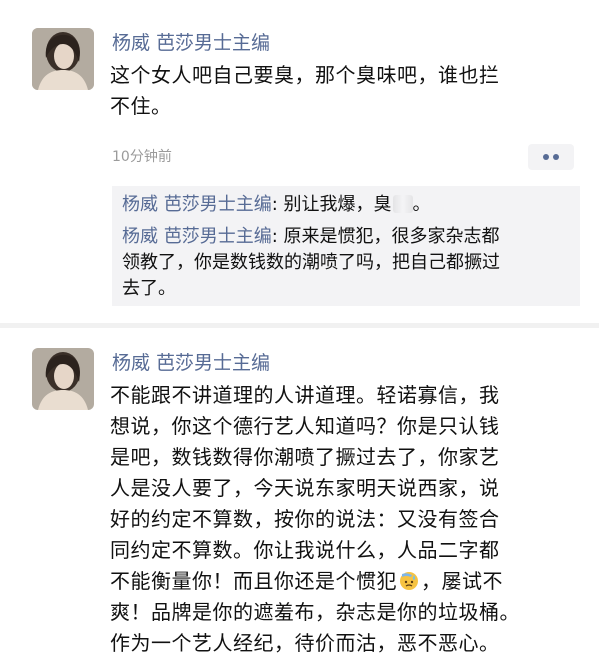  What do you see at coordinates (315, 612) in the screenshot?
I see `post-text-line: 爽！品牌是你的遮羞布，杂志是你的垃圾桶。` at bounding box center [315, 612].